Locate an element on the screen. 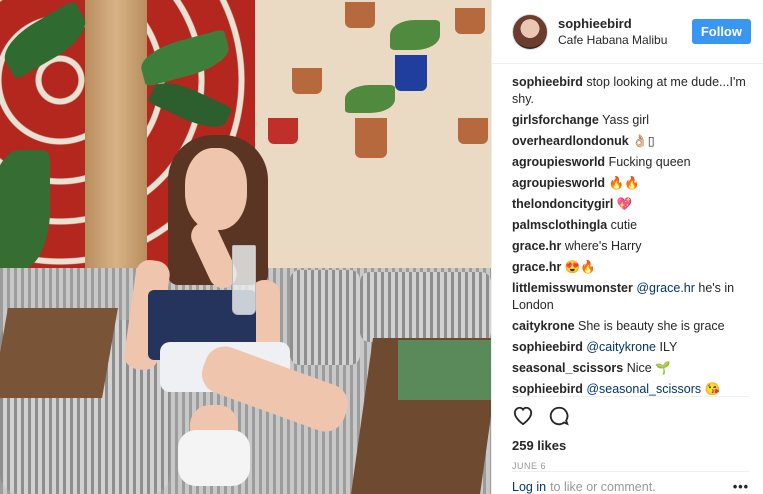  login-bar: Log in to like or comment. ••• is located at coordinates (630, 482).